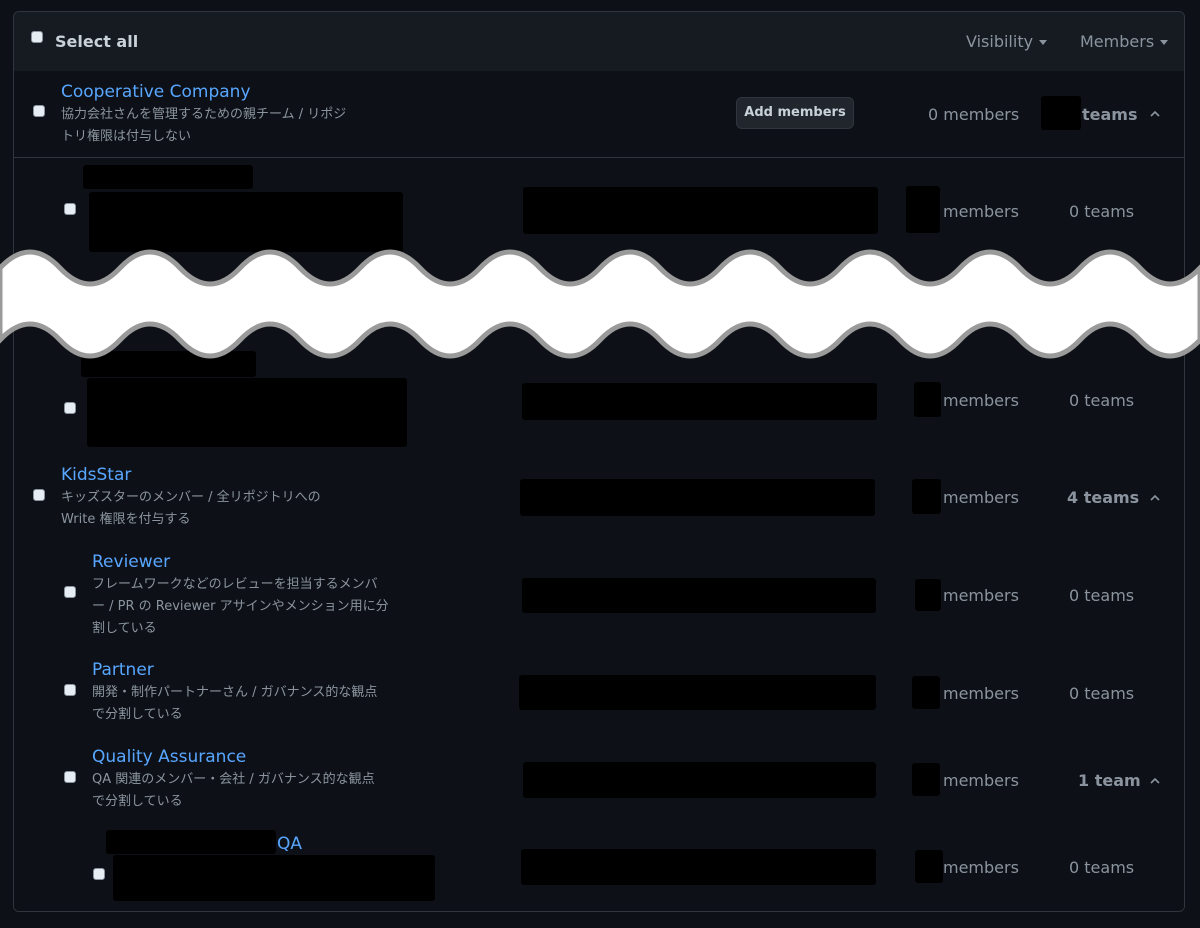 This screenshot has width=1200, height=928. I want to click on team-description: 協力会社さんを管理するための親チーム / リポジ トリ権限は付与しない, so click(204, 125).